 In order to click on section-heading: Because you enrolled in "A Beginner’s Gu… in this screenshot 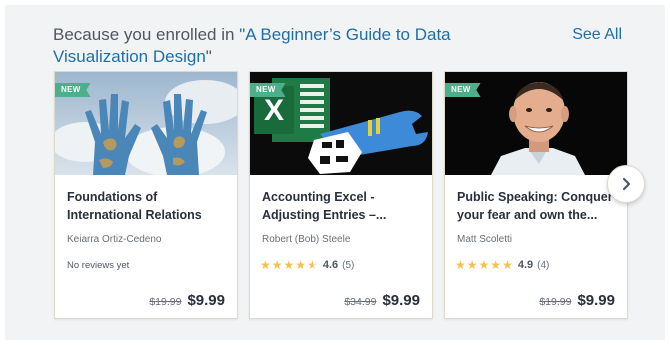, I will do `click(288, 46)`.